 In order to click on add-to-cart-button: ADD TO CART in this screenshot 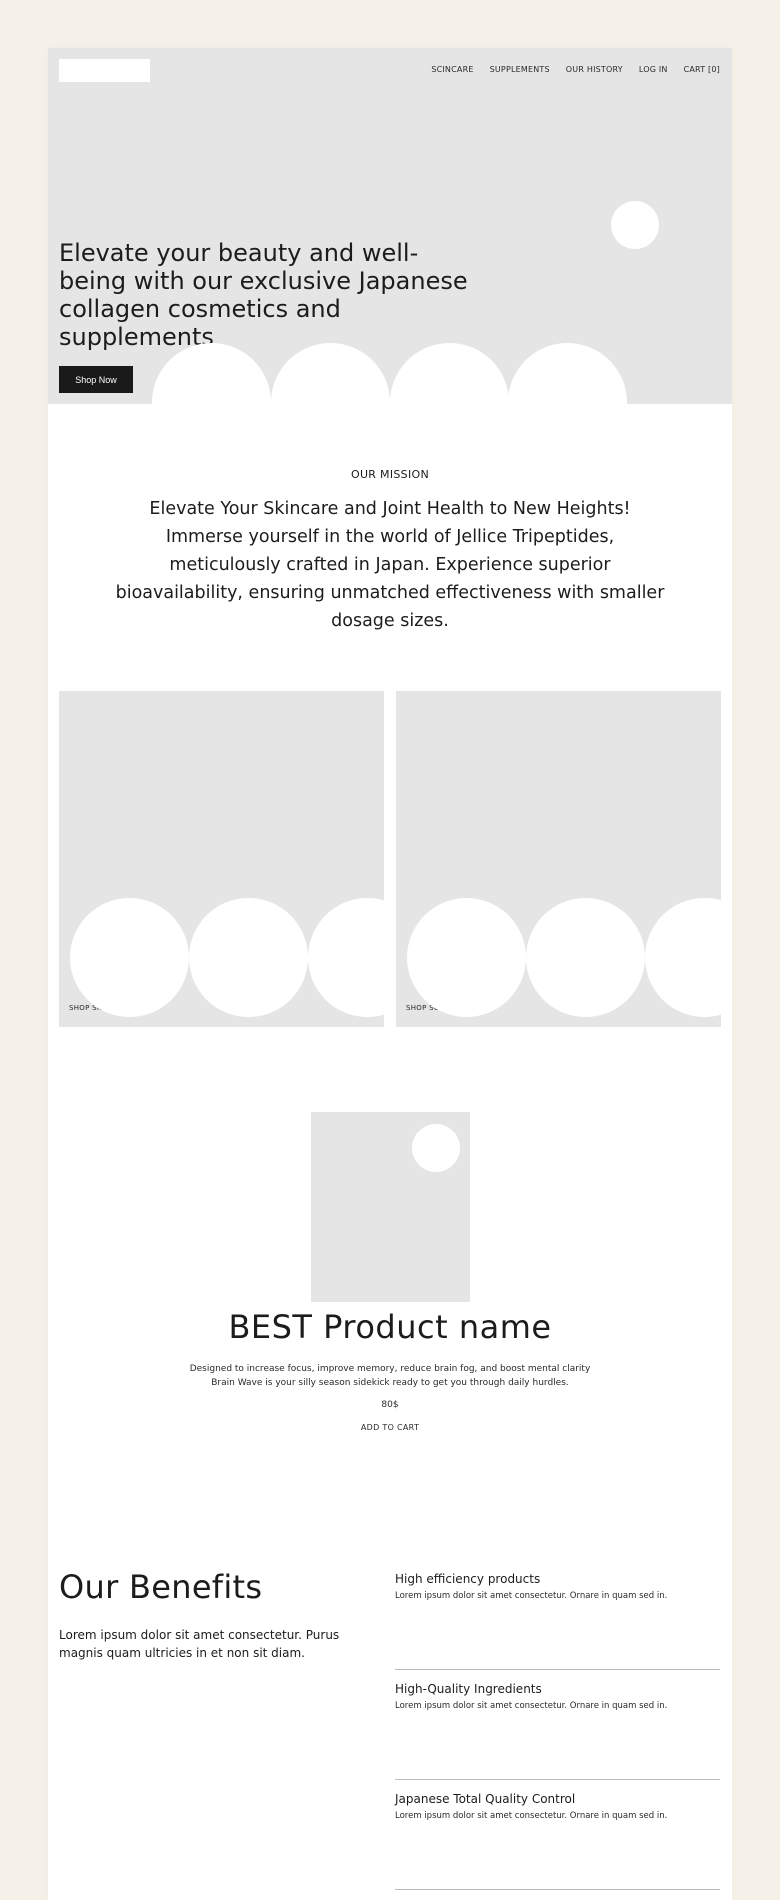, I will do `click(390, 1427)`.